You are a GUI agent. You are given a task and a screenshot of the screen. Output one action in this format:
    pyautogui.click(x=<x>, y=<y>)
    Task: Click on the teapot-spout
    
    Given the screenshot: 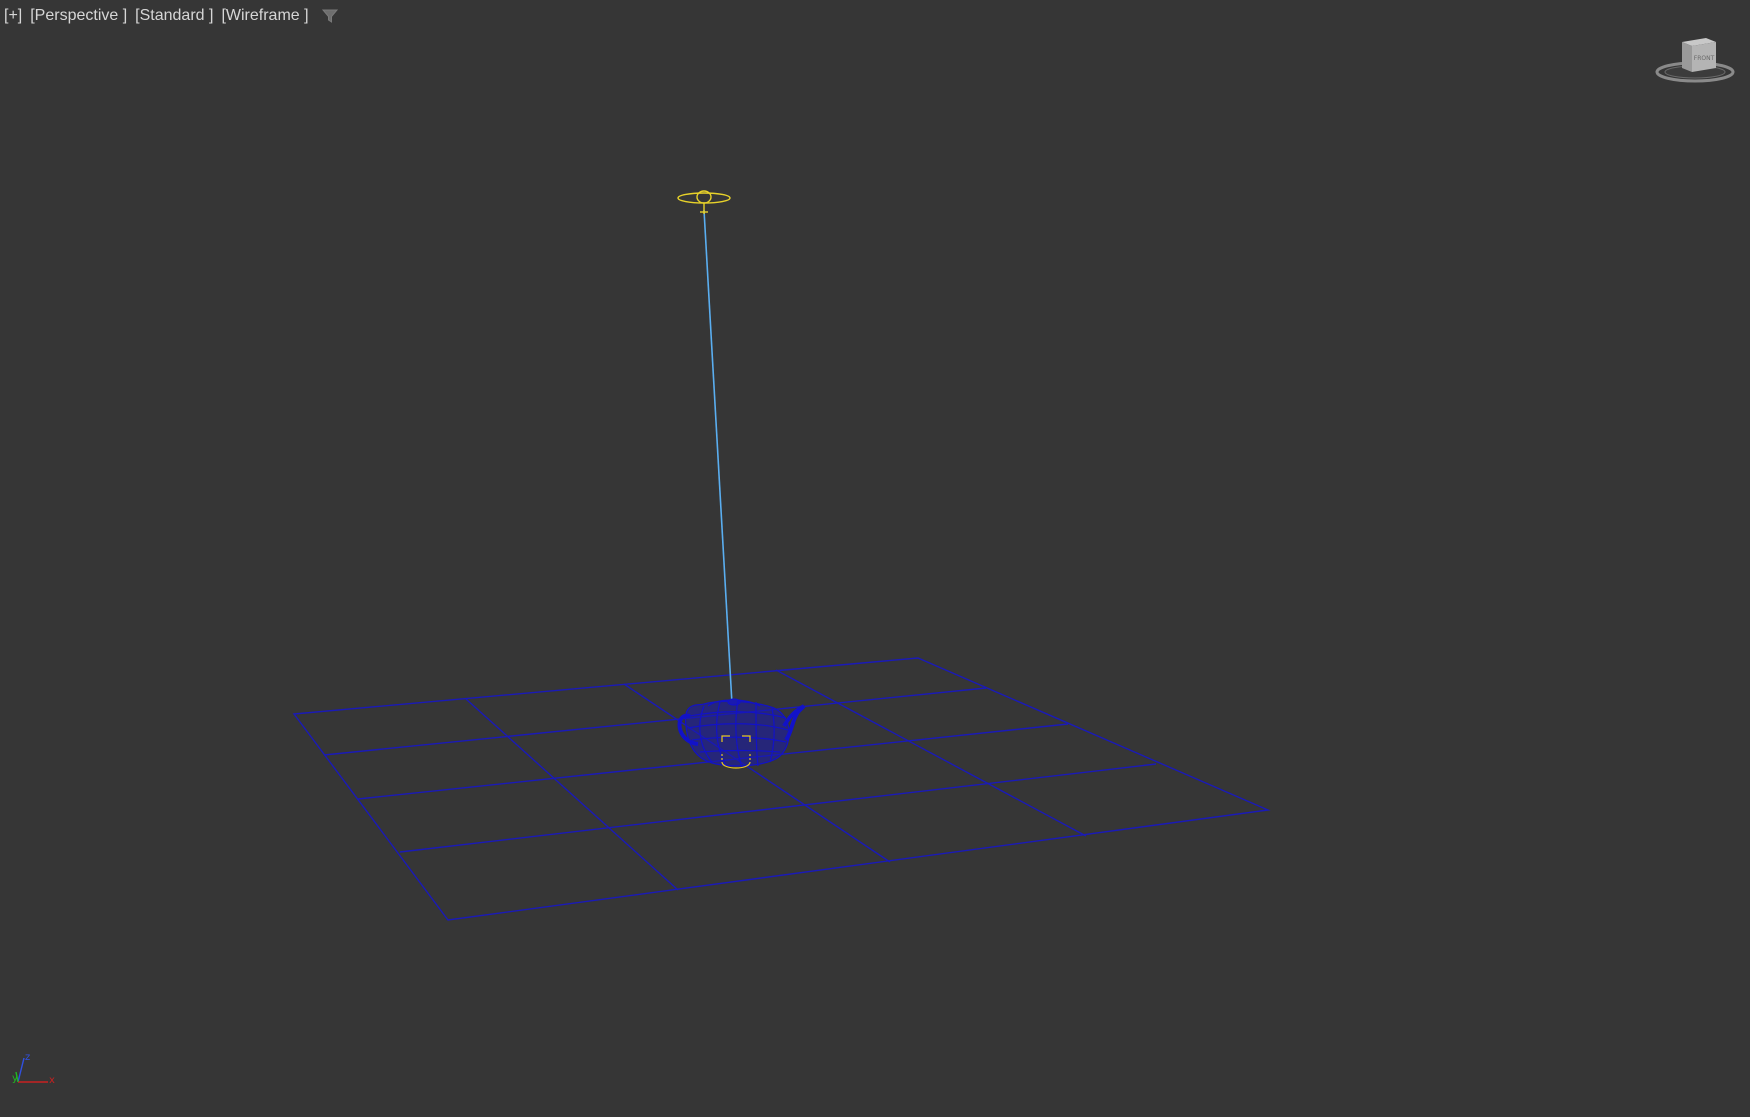 What is the action you would take?
    pyautogui.click(x=794, y=723)
    